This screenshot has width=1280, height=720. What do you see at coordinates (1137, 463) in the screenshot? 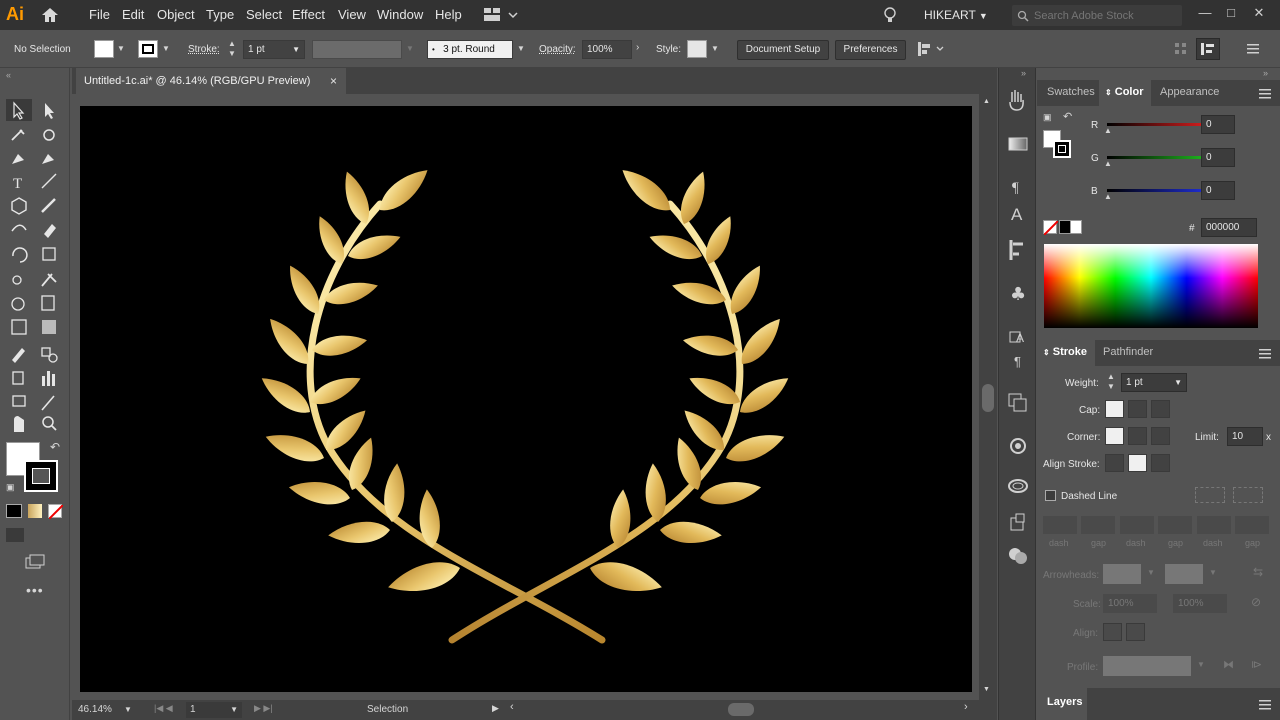
I see `align-inside-button` at bounding box center [1137, 463].